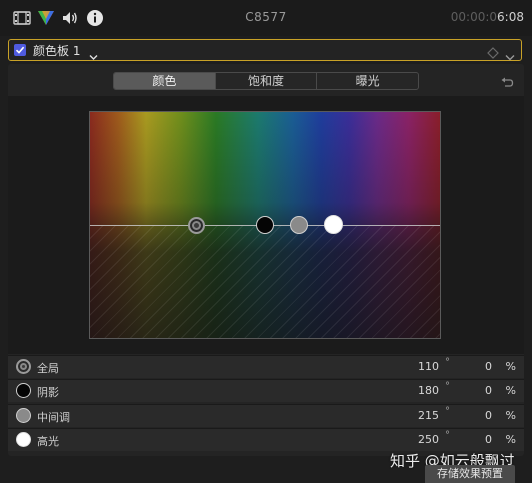 The image size is (532, 483). What do you see at coordinates (23, 390) in the screenshot?
I see `shadows-puck-icon` at bounding box center [23, 390].